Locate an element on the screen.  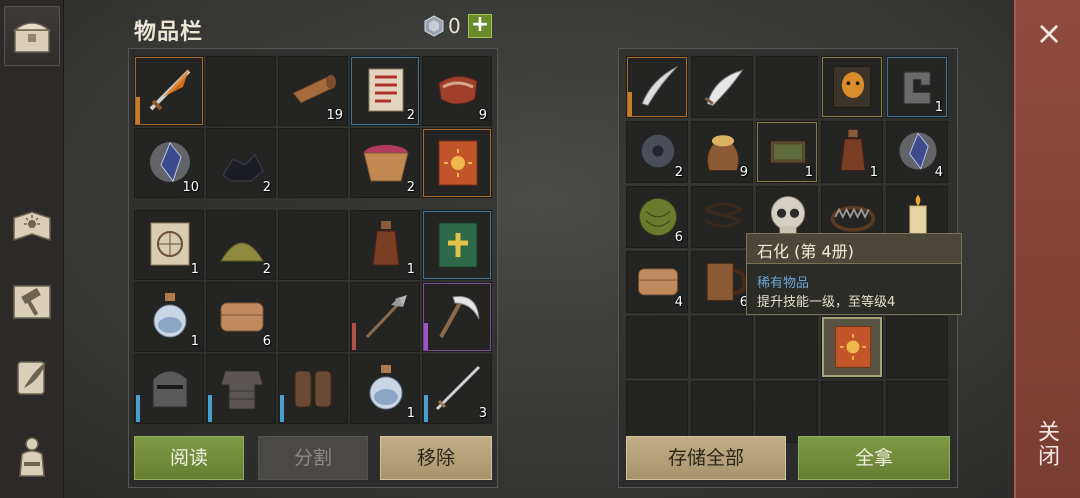
quill-scroll-icon is located at coordinates (31, 378).